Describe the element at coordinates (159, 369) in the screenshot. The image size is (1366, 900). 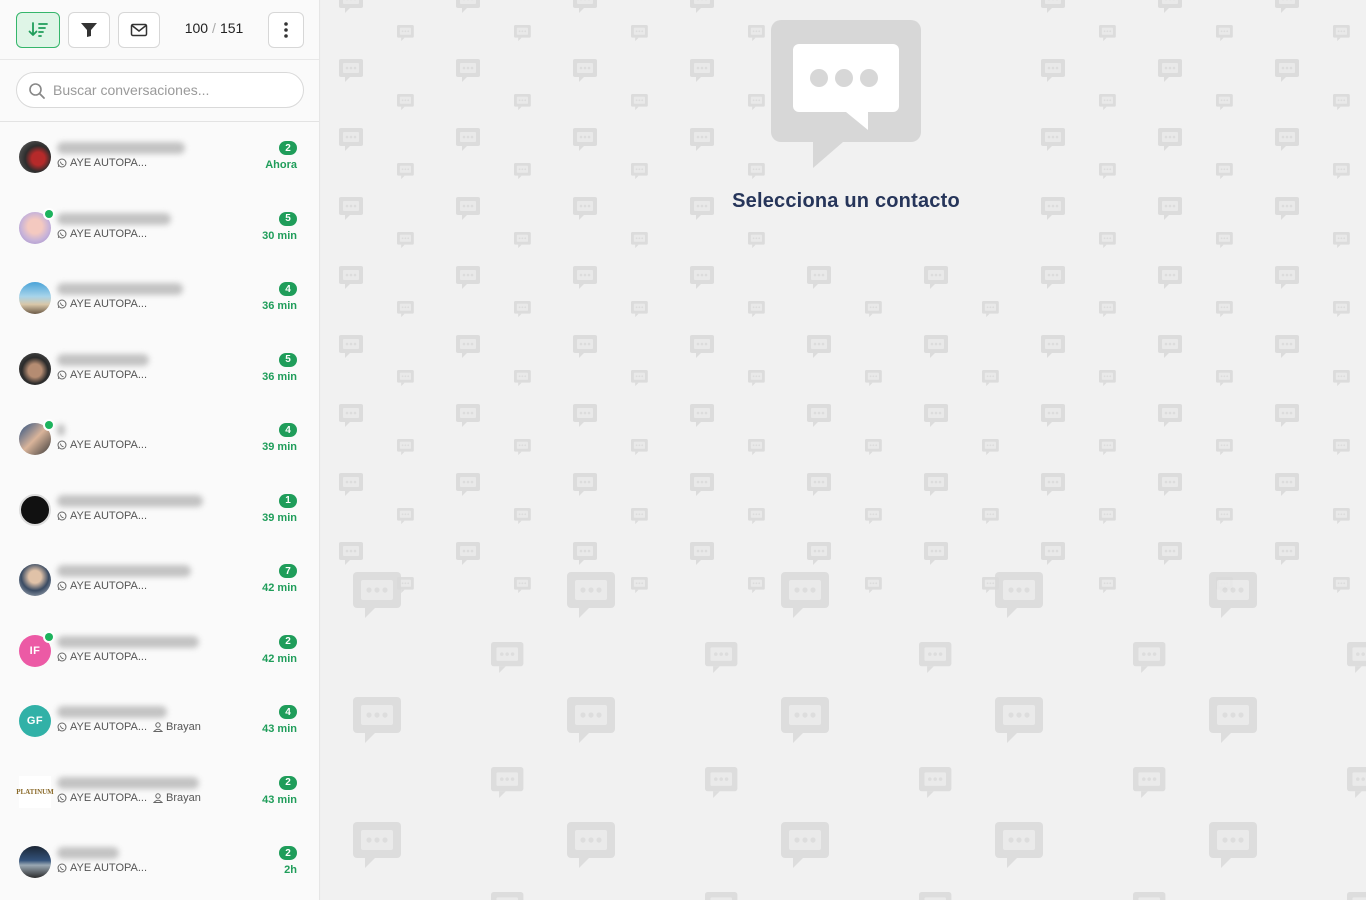
I see `conversation-item: AYE AUTOPA... 5 36 min` at that location.